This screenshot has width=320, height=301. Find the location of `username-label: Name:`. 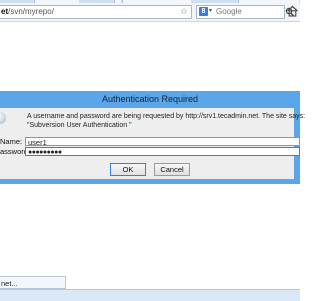

username-label: Name: is located at coordinates (11, 141).